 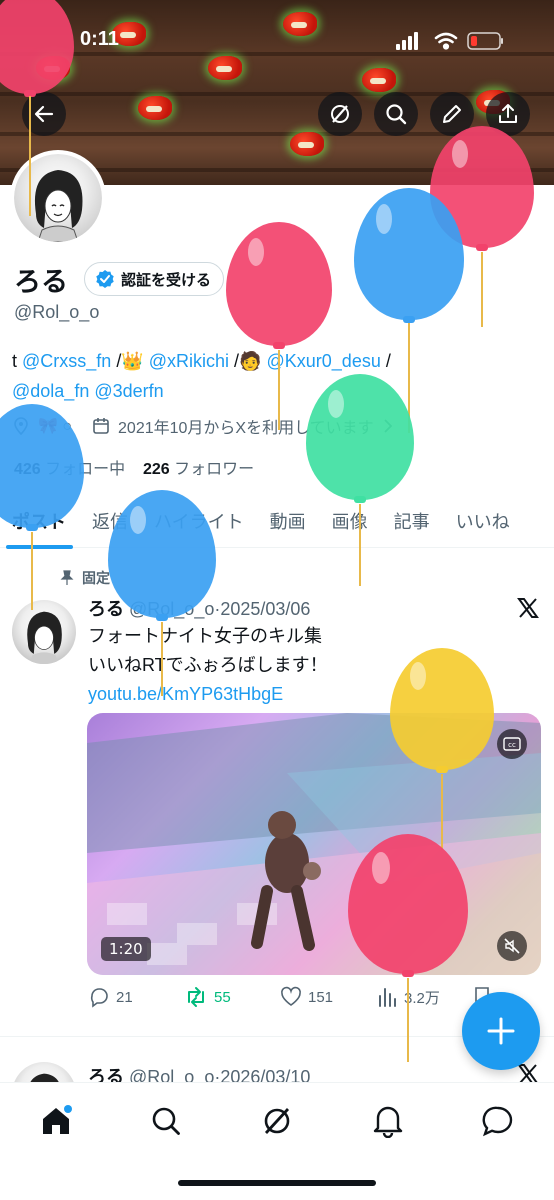 I want to click on like-count: 151, so click(x=321, y=997).